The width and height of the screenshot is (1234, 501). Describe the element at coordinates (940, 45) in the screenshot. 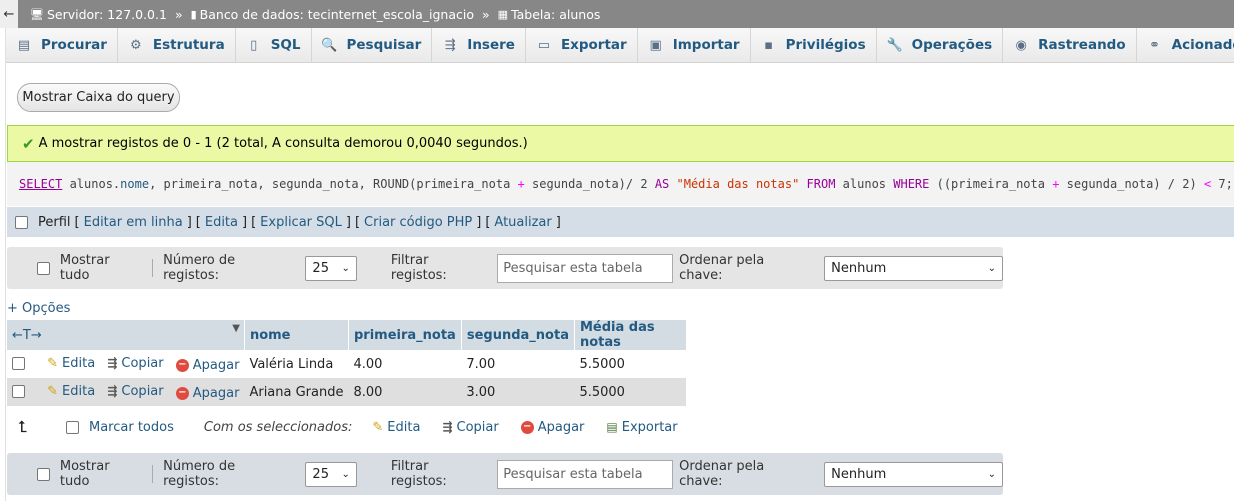

I see `tab-operations: 🔧 Operações` at that location.